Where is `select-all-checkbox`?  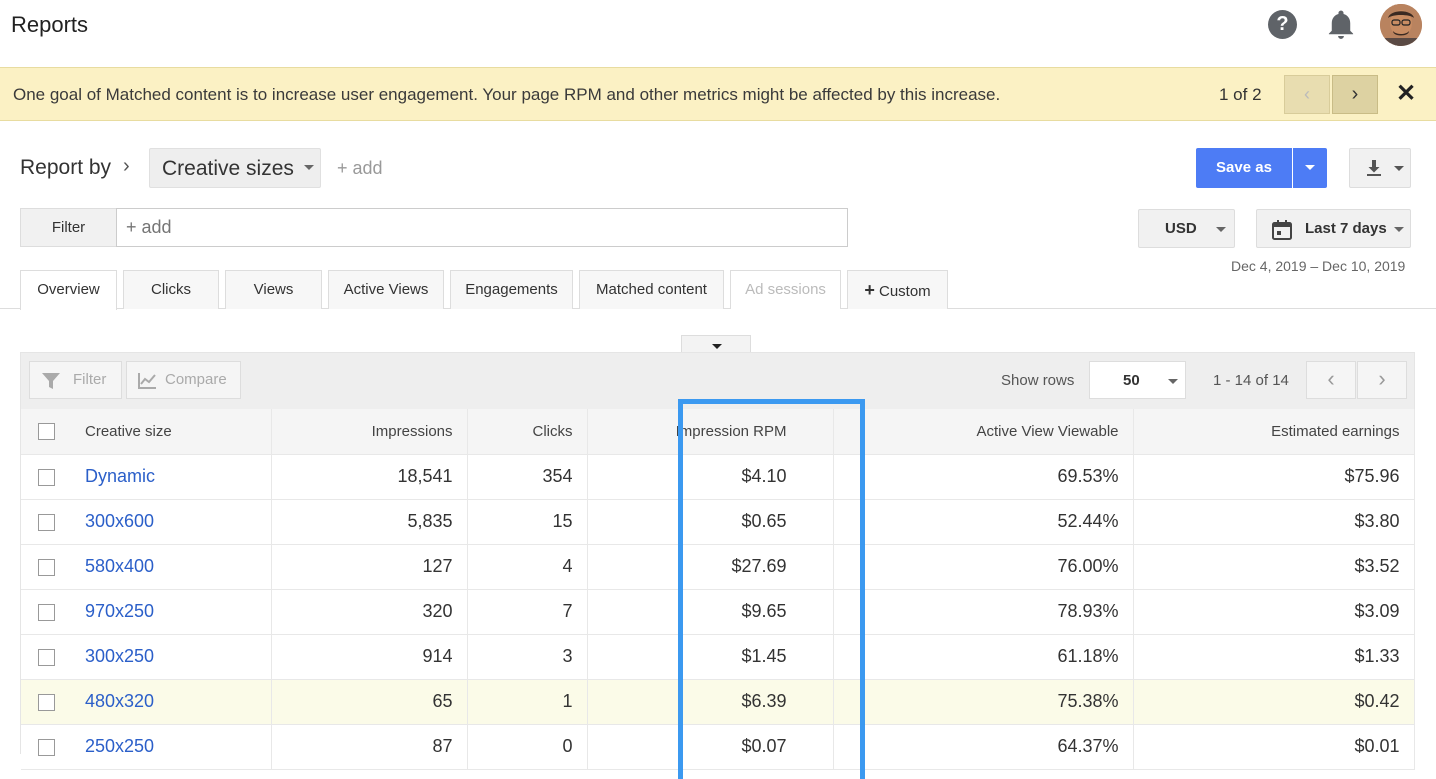
select-all-checkbox is located at coordinates (46, 432).